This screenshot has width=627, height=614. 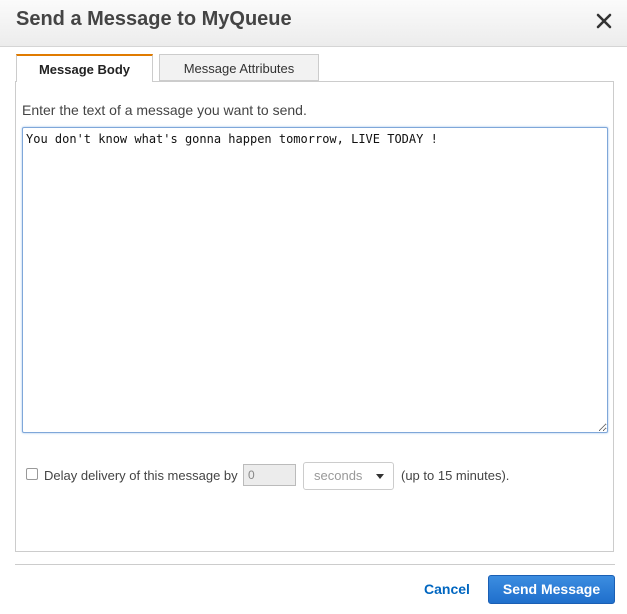 I want to click on delay-label: Delay delivery of this message by, so click(x=141, y=475).